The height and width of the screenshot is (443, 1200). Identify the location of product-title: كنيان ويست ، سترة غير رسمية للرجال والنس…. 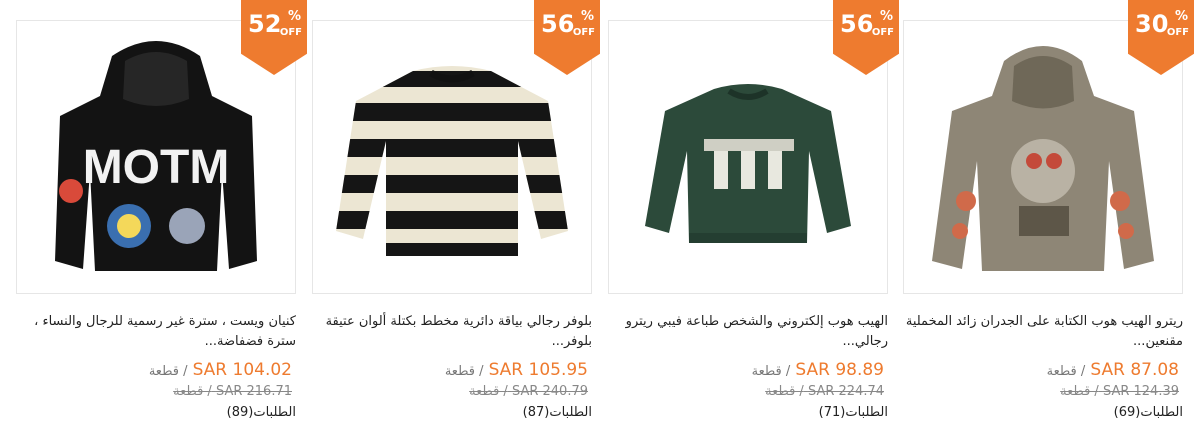
(156, 332).